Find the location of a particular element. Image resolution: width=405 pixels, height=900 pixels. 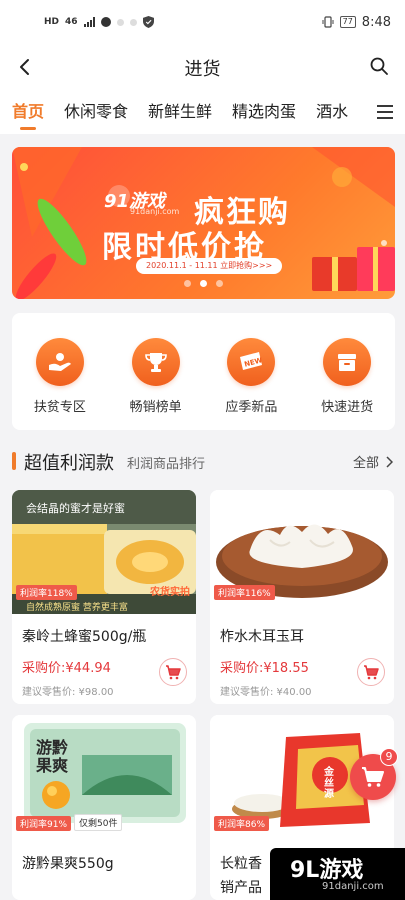

product-image: 游黔果爽 利润率91% 仅剩50件 is located at coordinates (104, 777).